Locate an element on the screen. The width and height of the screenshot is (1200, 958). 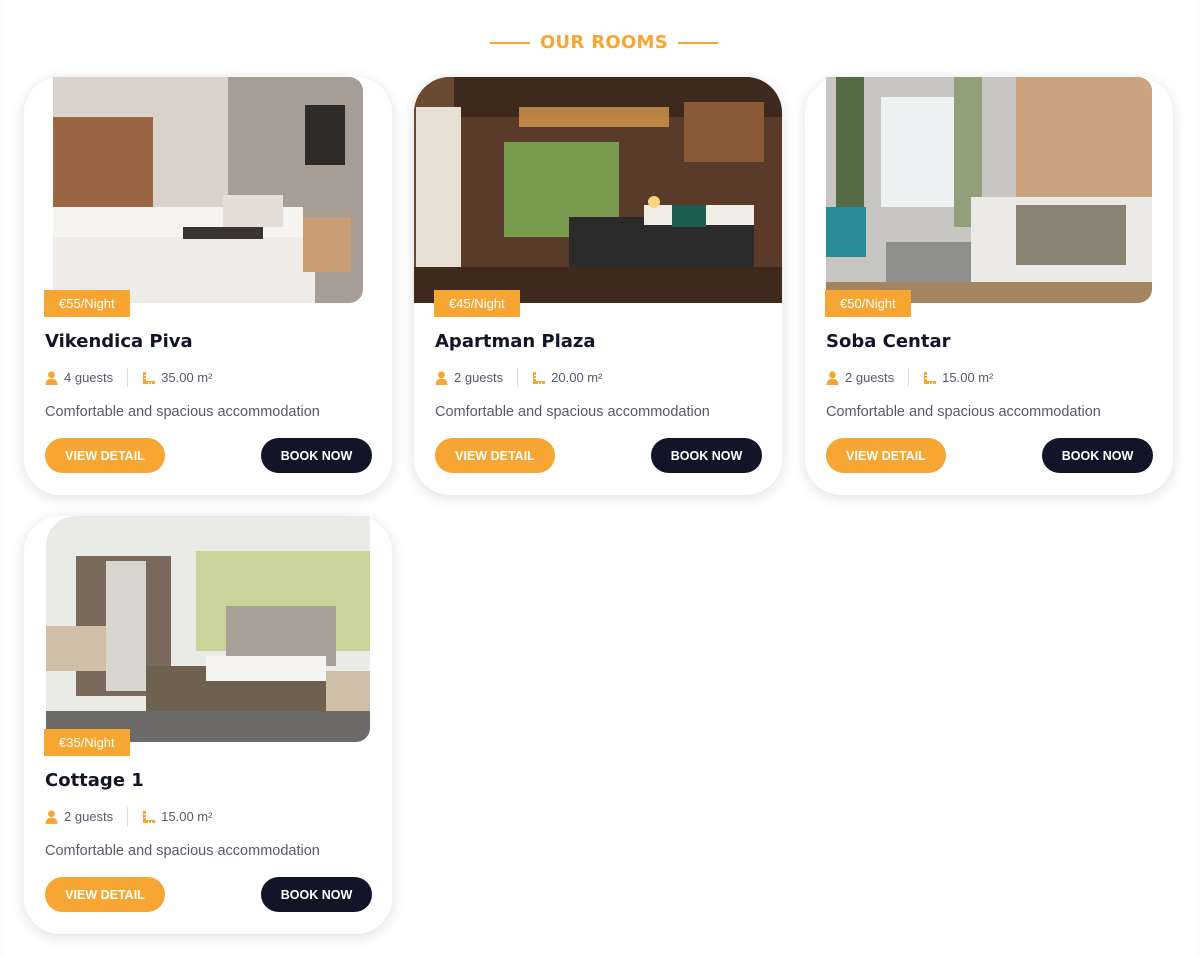
price-badge: €45/Night is located at coordinates (477, 303).